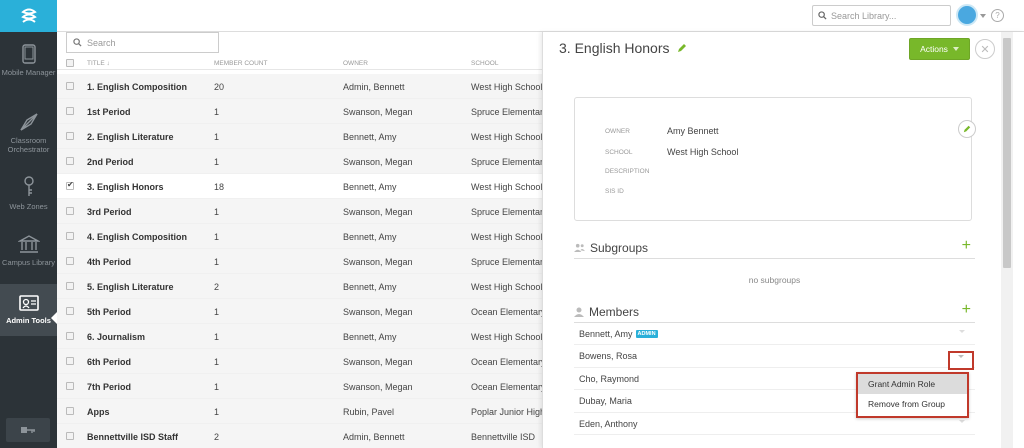  What do you see at coordinates (967, 15) in the screenshot?
I see `user-avatar` at bounding box center [967, 15].